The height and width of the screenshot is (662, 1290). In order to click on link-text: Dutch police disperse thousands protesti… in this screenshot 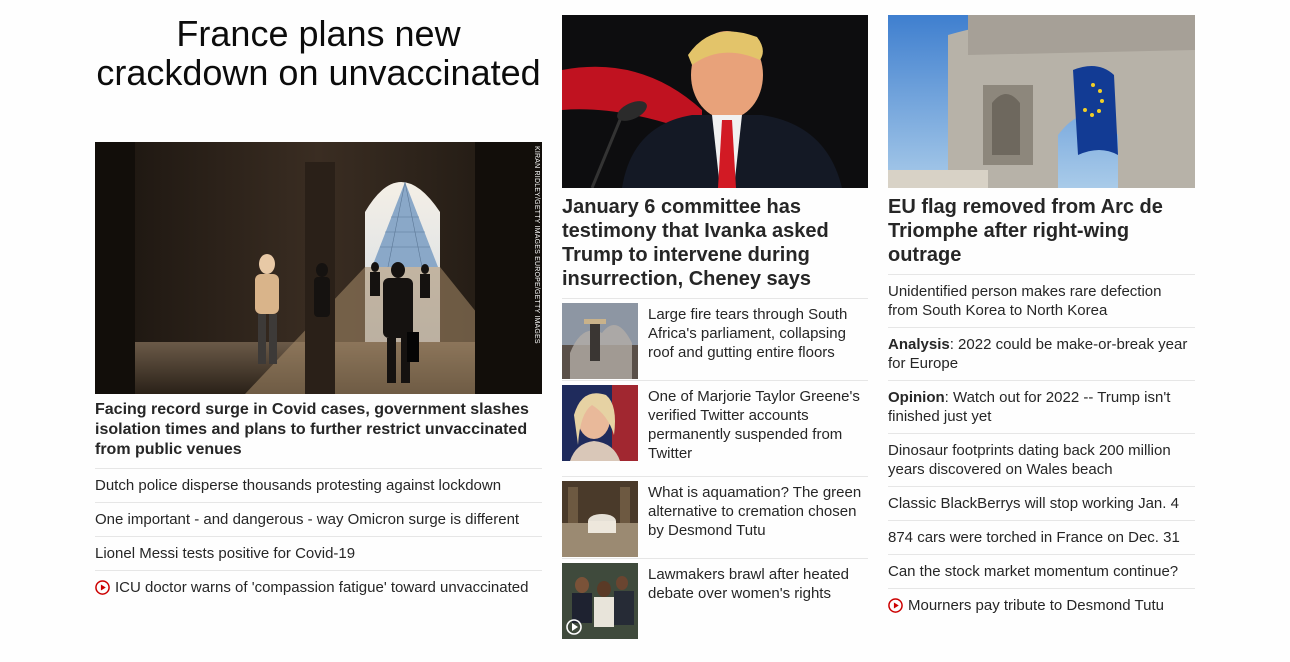, I will do `click(298, 485)`.